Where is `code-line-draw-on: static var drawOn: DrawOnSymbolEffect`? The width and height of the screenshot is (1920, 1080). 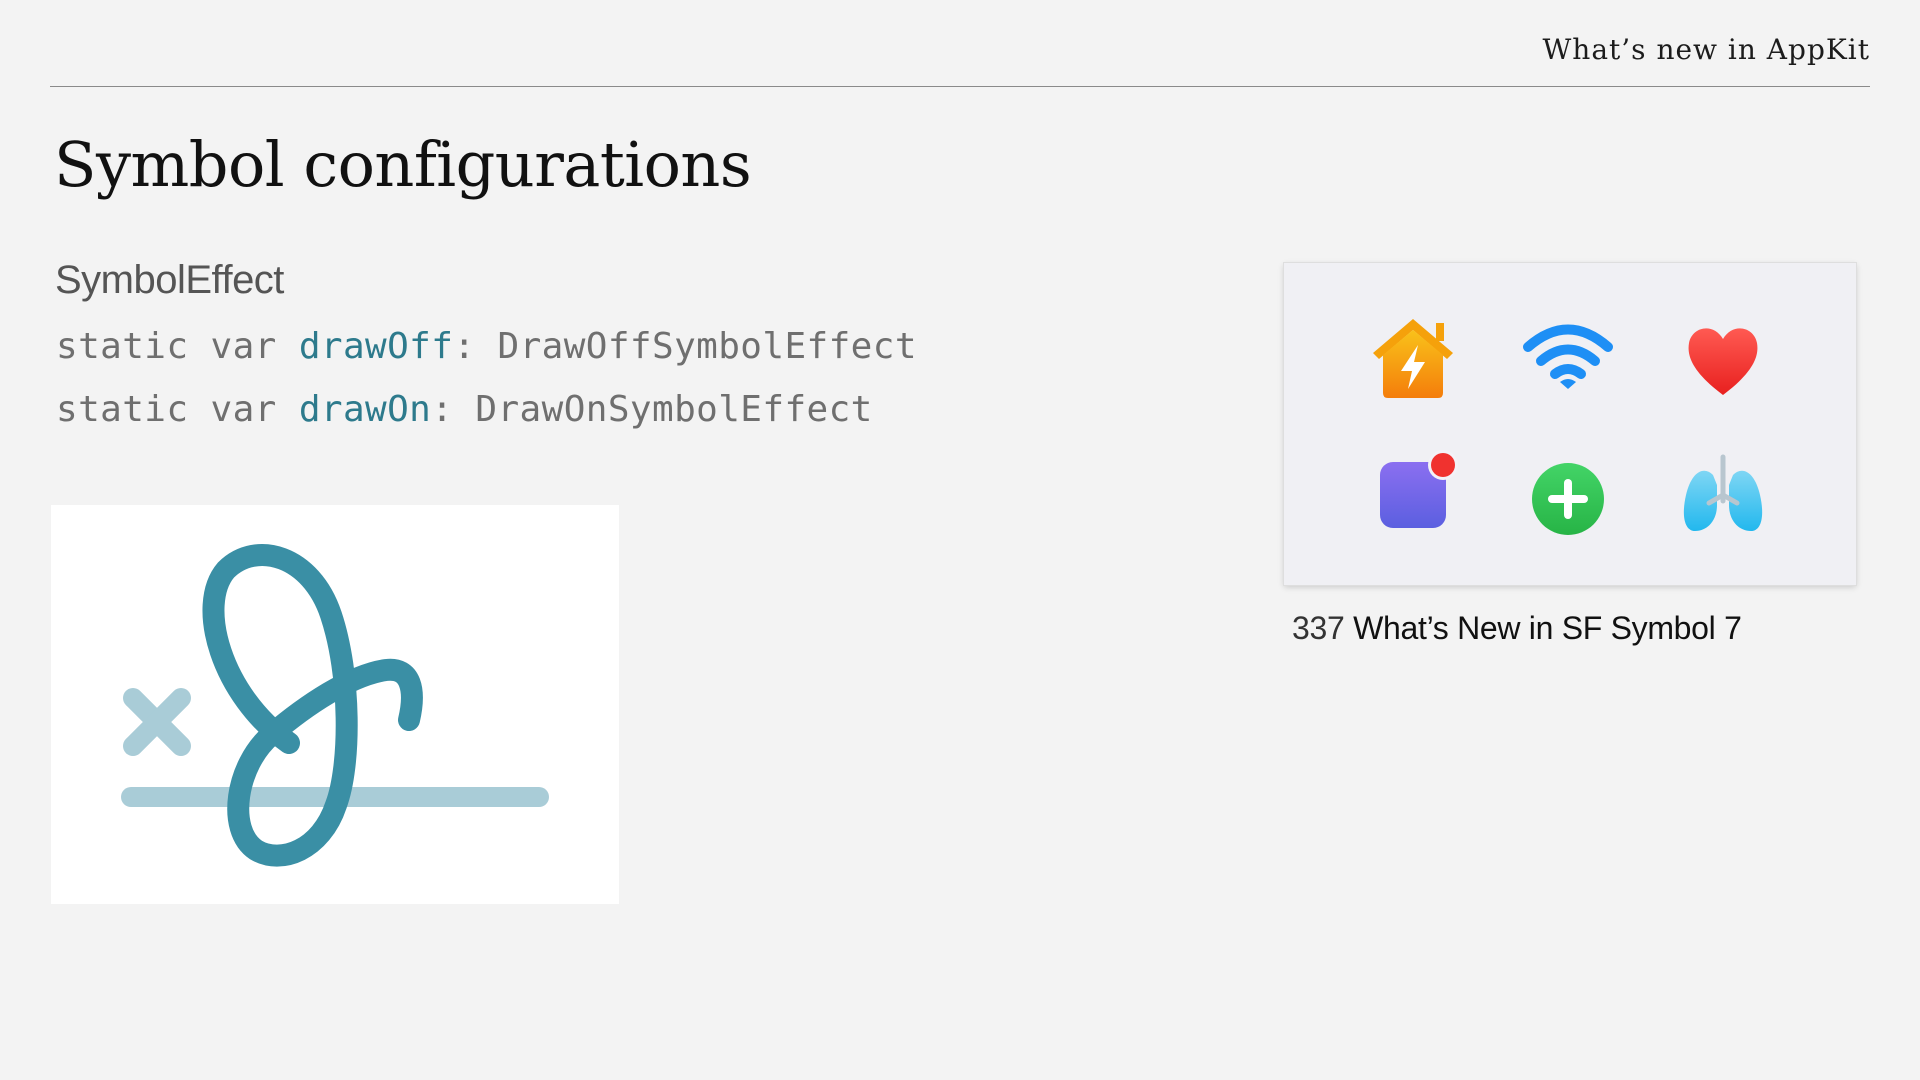
code-line-draw-on: static var drawOn: DrawOnSymbolEffect is located at coordinates (464, 409).